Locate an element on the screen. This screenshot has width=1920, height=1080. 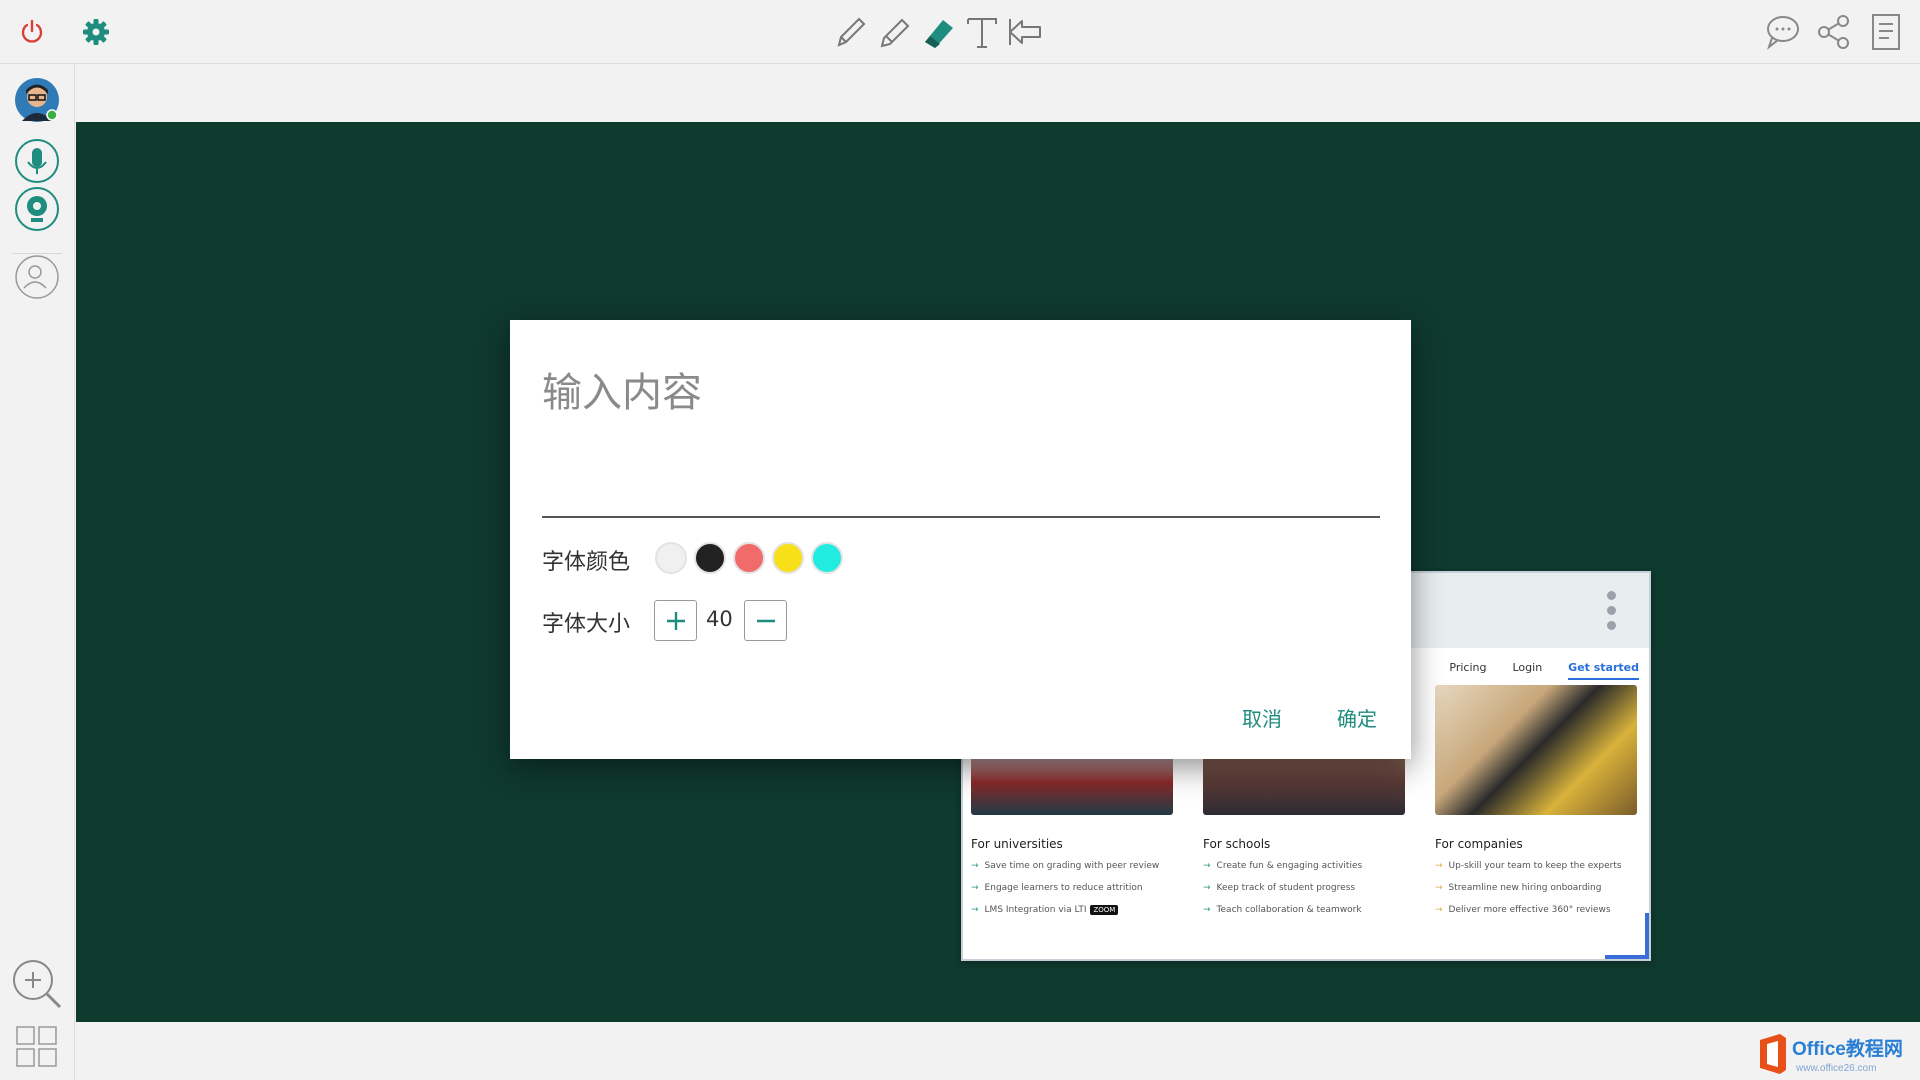
camera-button is located at coordinates (37, 209).